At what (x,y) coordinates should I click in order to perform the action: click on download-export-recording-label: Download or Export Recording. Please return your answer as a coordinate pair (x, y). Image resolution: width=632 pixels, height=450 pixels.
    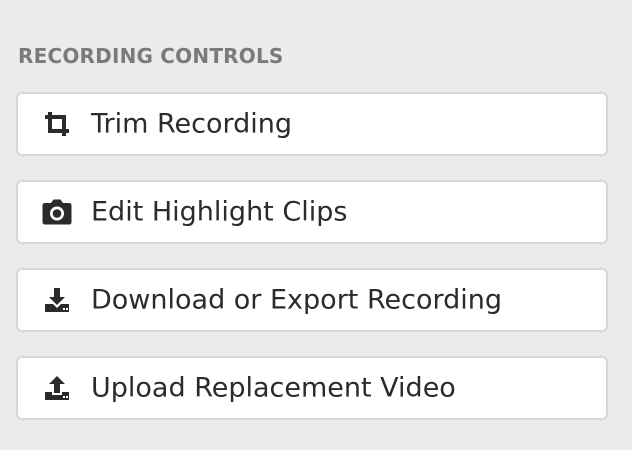
    Looking at the image, I should click on (296, 300).